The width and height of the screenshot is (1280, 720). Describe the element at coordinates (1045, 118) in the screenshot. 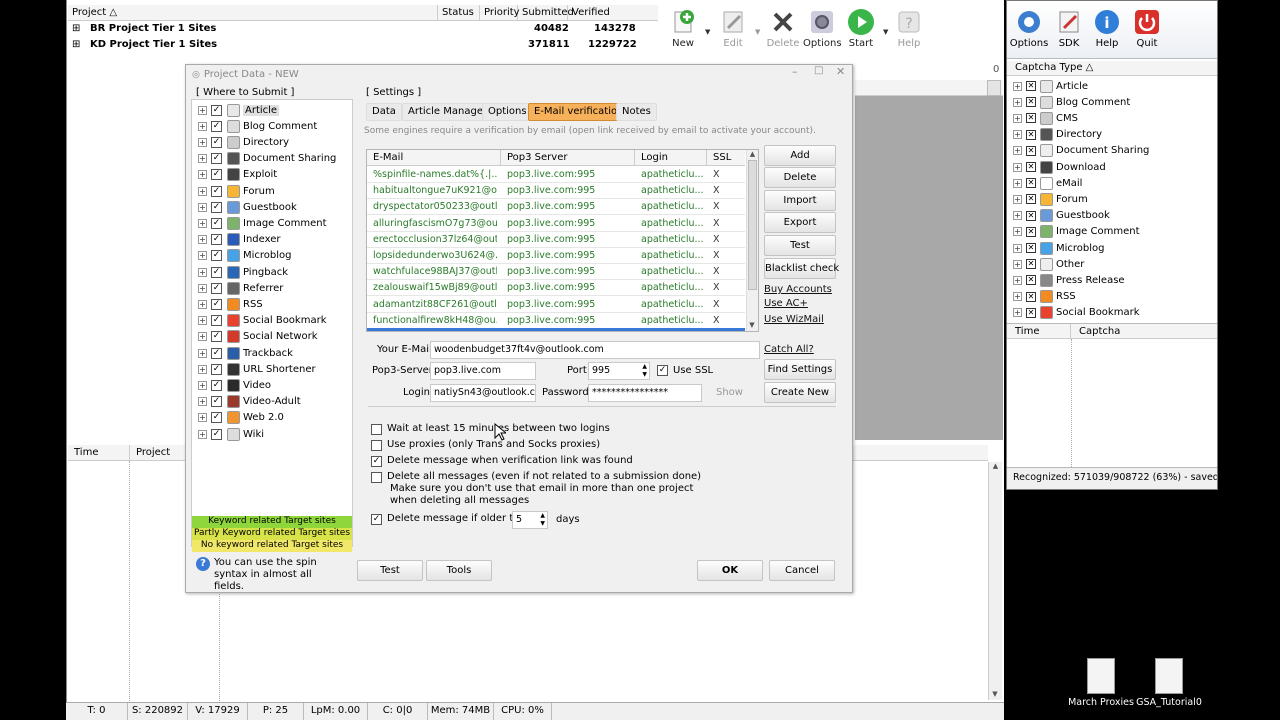

I see `captcha-type-item: + ✕ CMS` at that location.